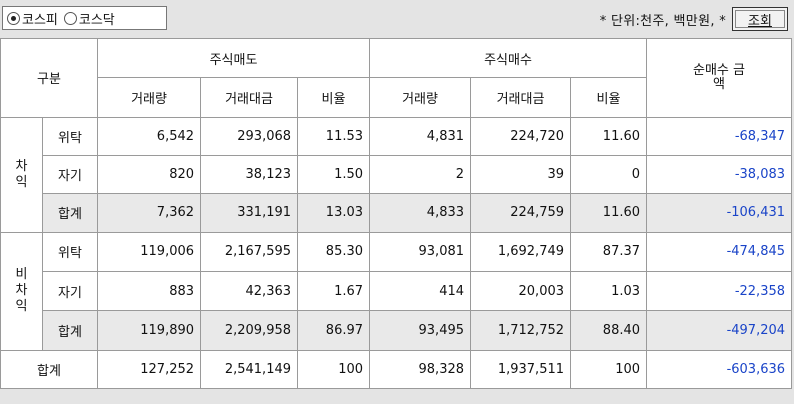 This screenshot has width=794, height=404. Describe the element at coordinates (49, 78) in the screenshot. I see `header-category: 구분` at that location.